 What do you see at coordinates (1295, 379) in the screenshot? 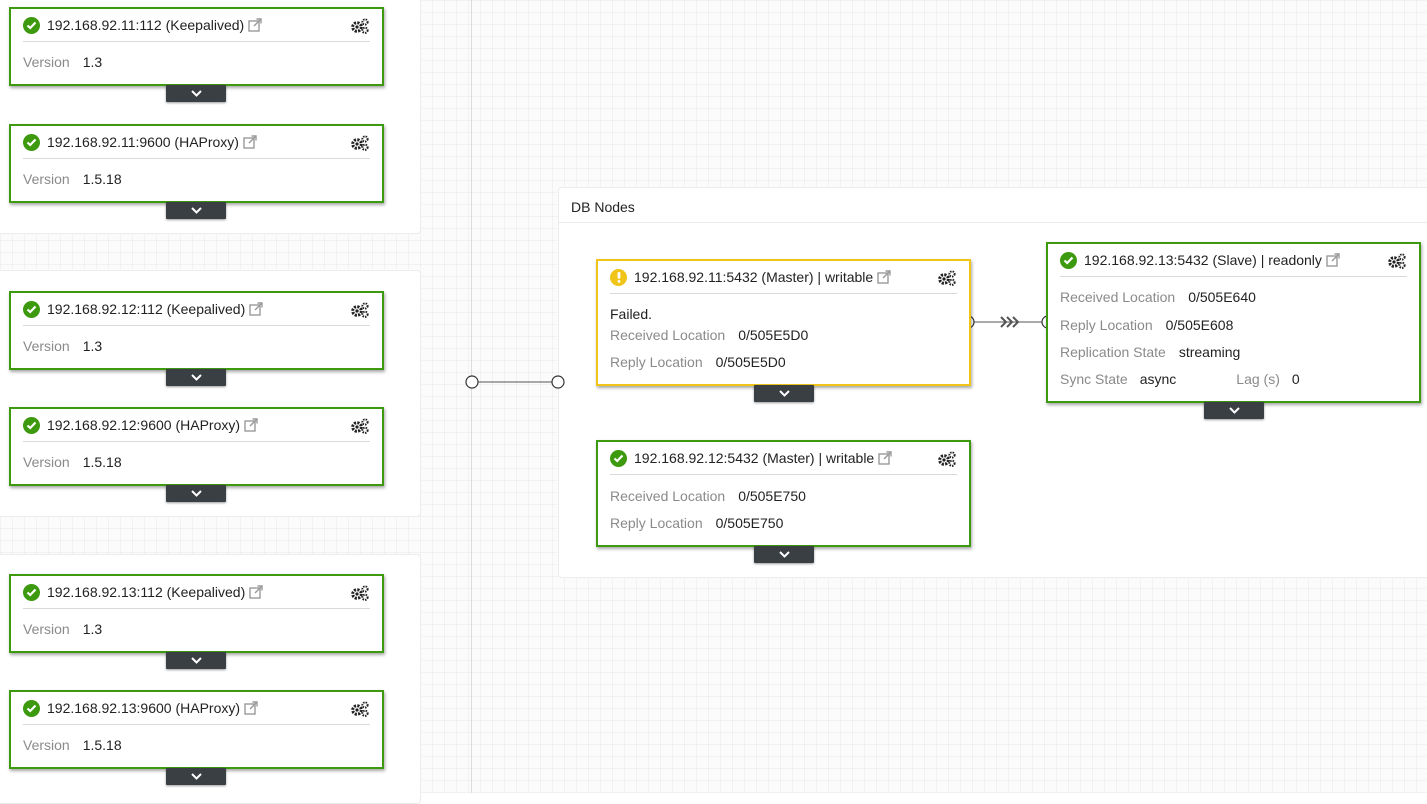
I see `lag-value: 0` at bounding box center [1295, 379].